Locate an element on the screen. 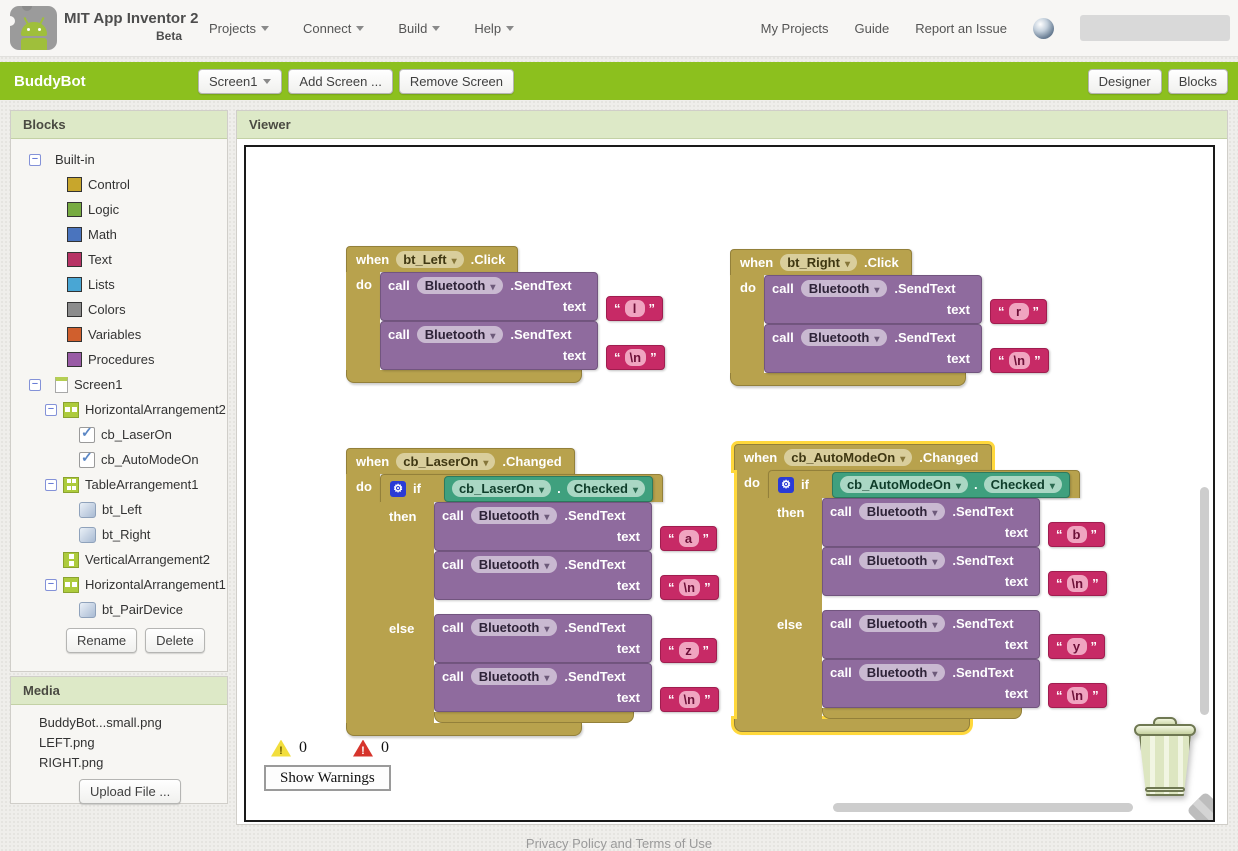 This screenshot has height=851, width=1238. media-file: BuddyBot...small.png is located at coordinates (133, 723).